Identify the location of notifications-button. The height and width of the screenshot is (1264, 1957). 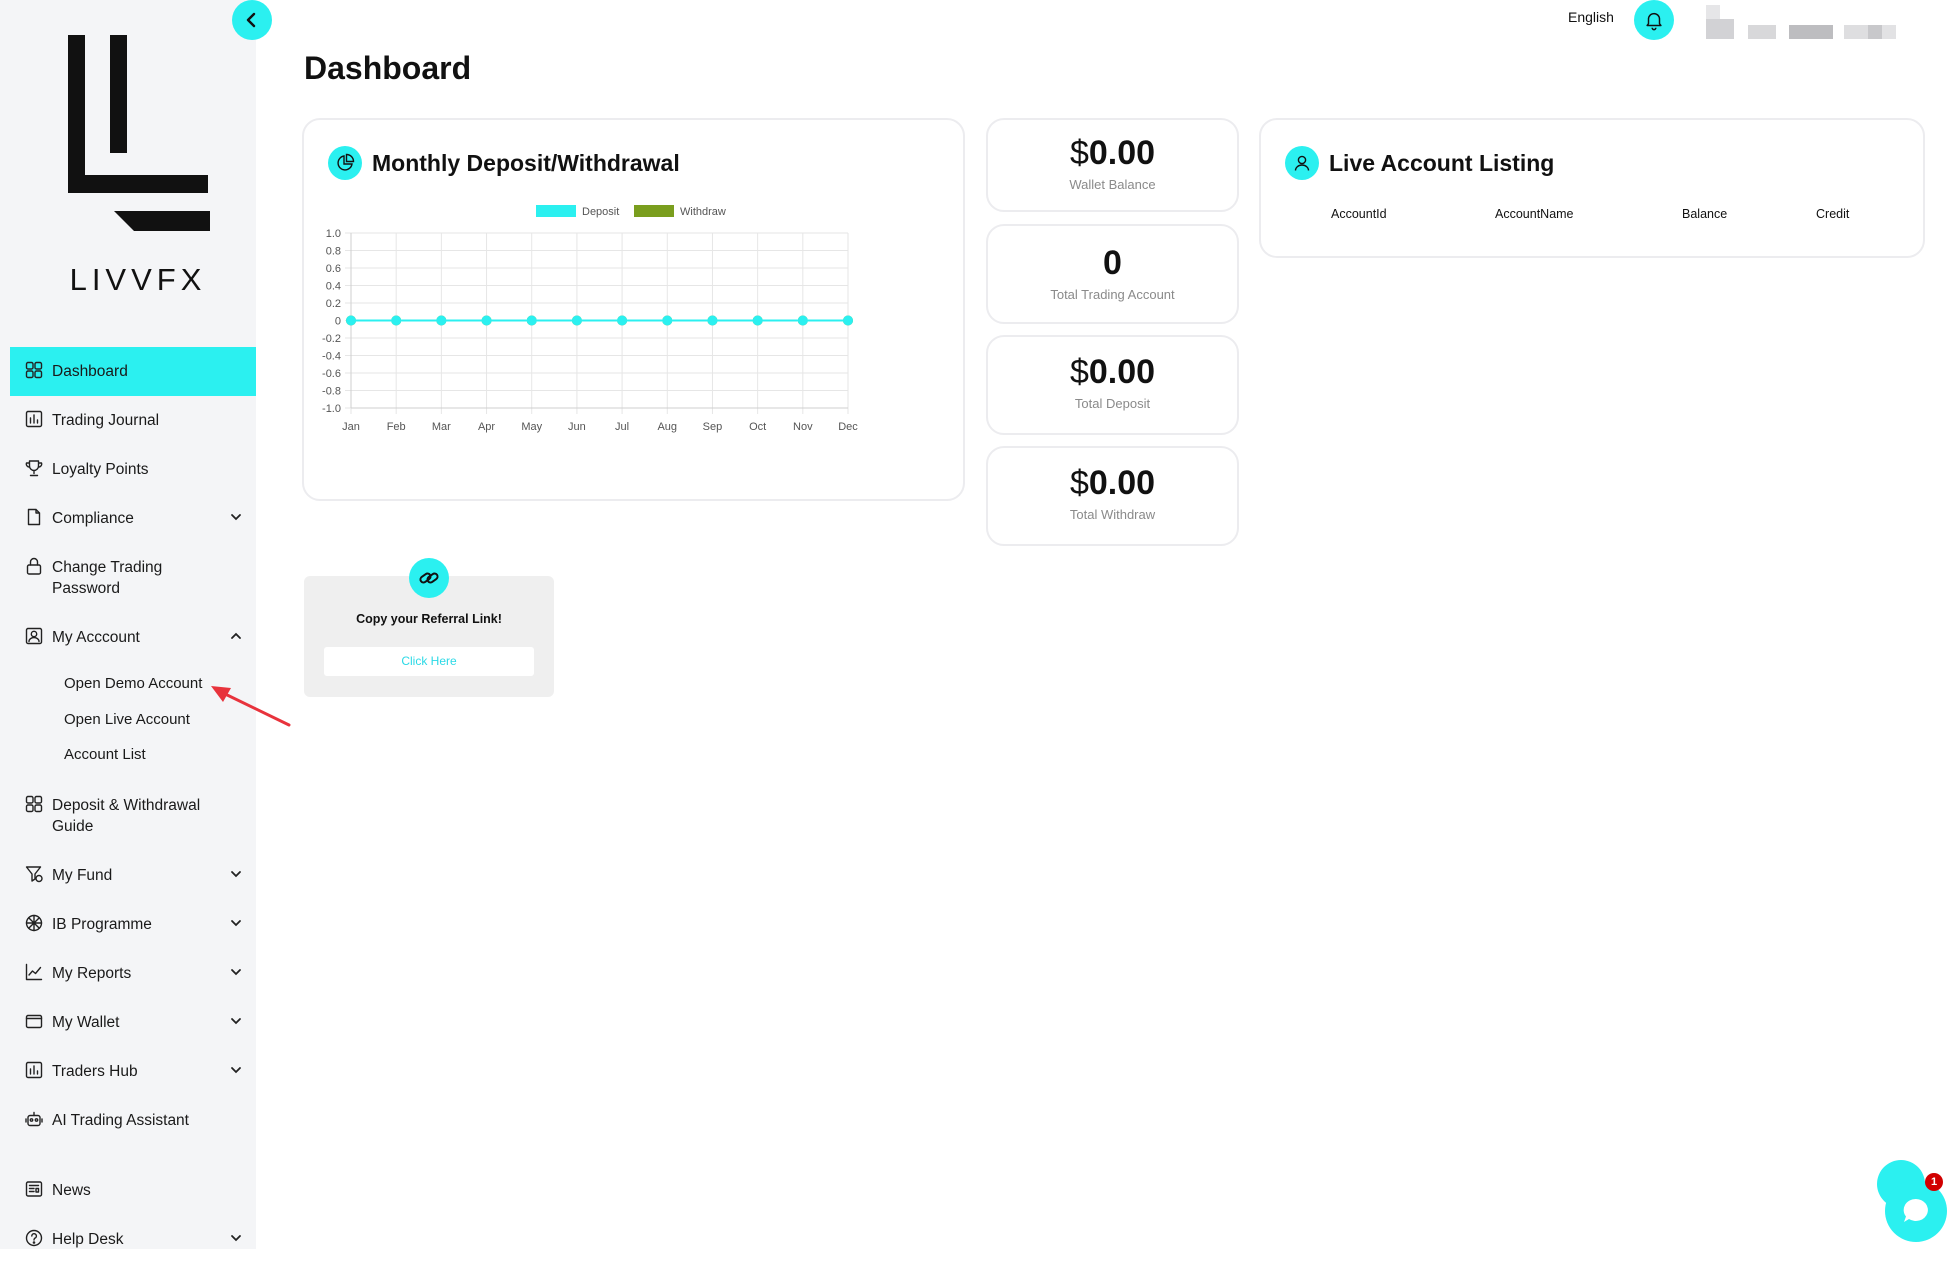
(1654, 20).